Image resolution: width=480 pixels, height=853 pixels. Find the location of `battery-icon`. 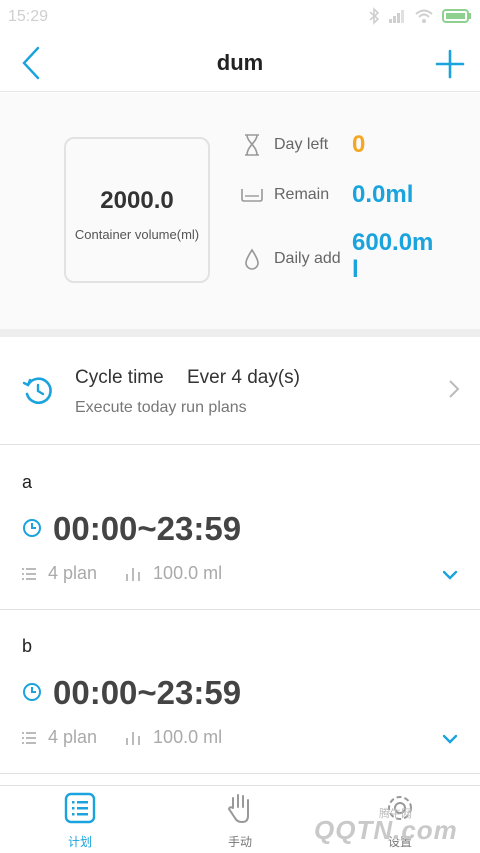

battery-icon is located at coordinates (456, 16).